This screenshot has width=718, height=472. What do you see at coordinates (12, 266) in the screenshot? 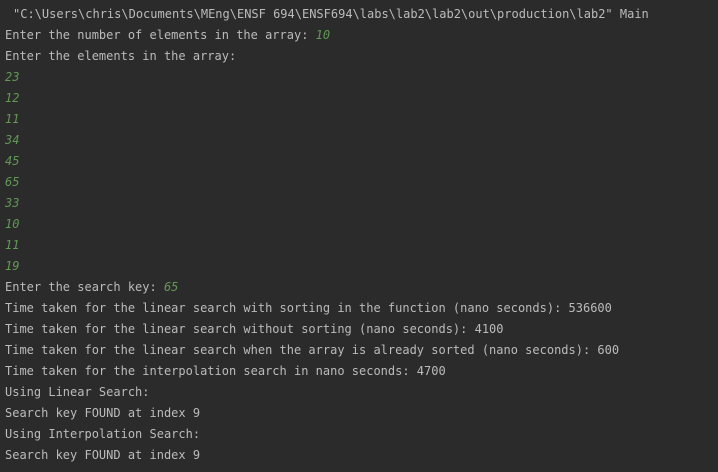
I see `input-element: 19` at bounding box center [12, 266].